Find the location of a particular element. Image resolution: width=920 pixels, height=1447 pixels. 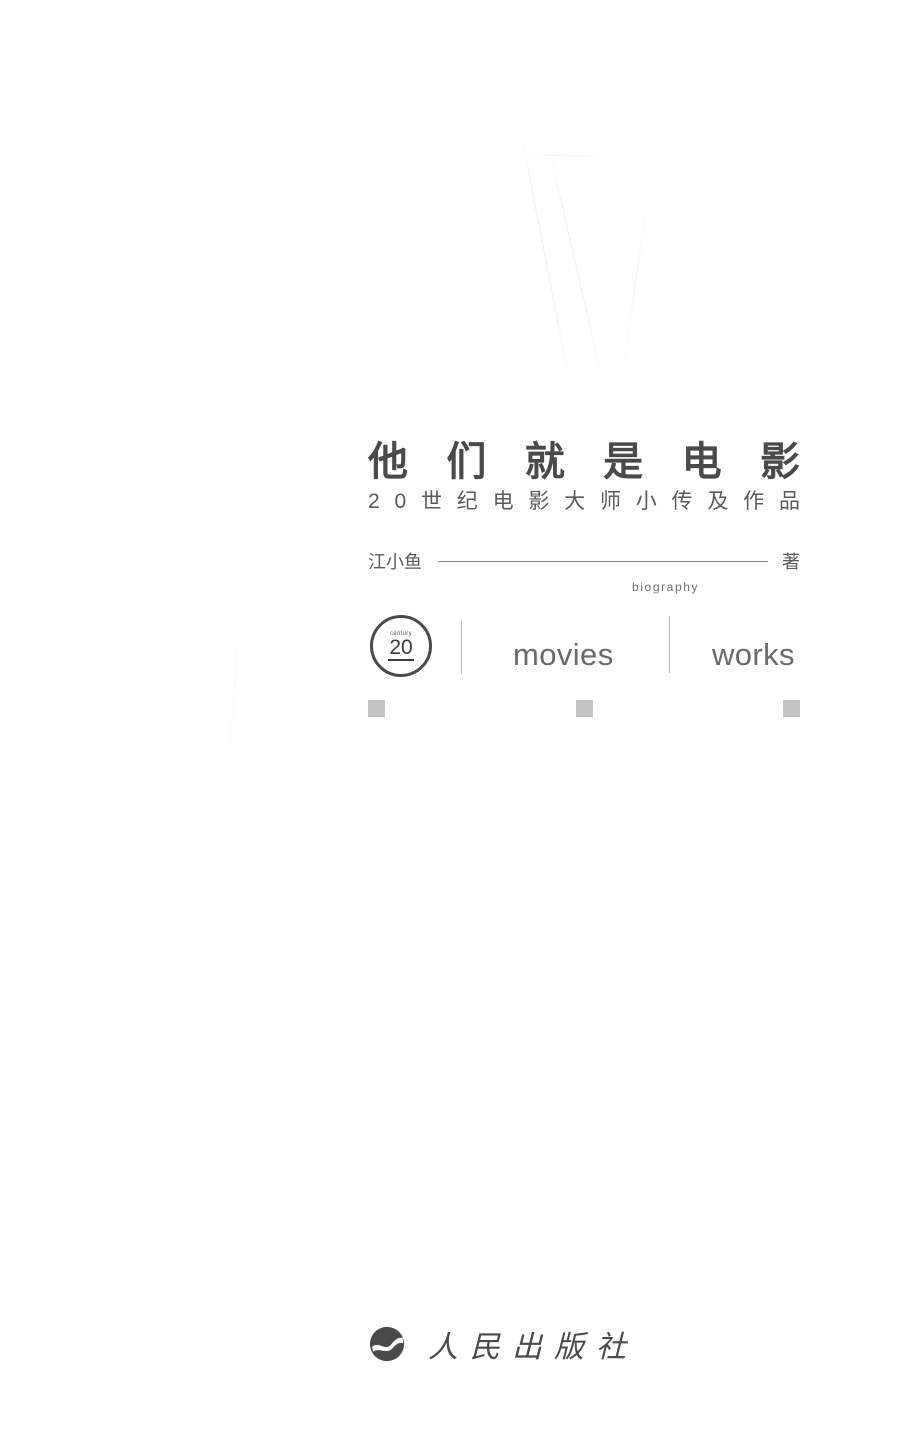

eyebrow-label-movies: movies is located at coordinates (563, 654).